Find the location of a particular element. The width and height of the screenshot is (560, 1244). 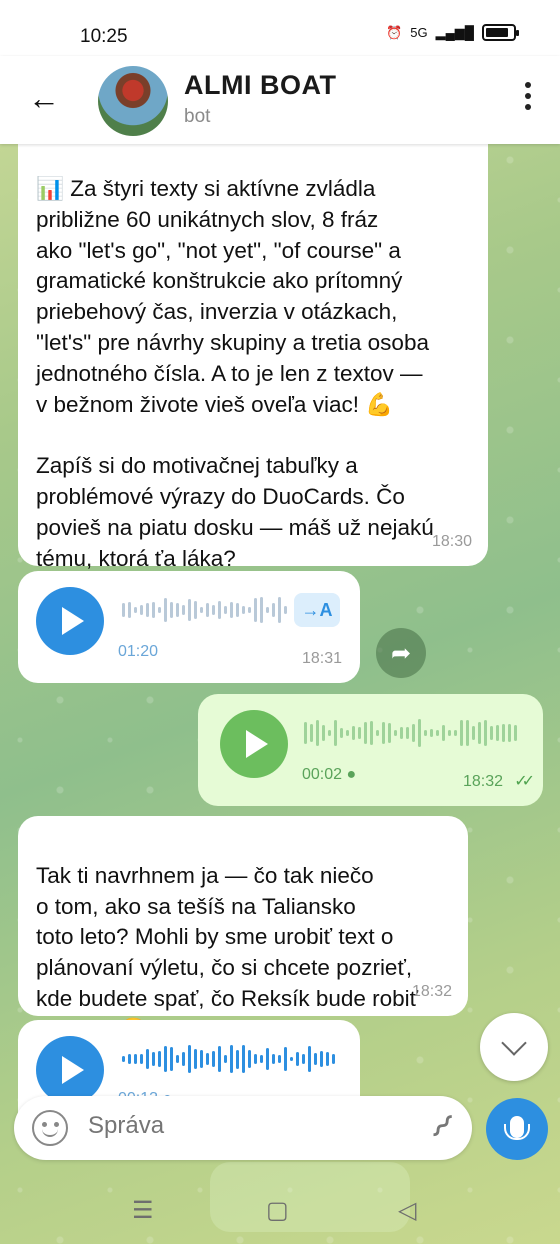

transcribe-button: →A is located at coordinates (317, 610).